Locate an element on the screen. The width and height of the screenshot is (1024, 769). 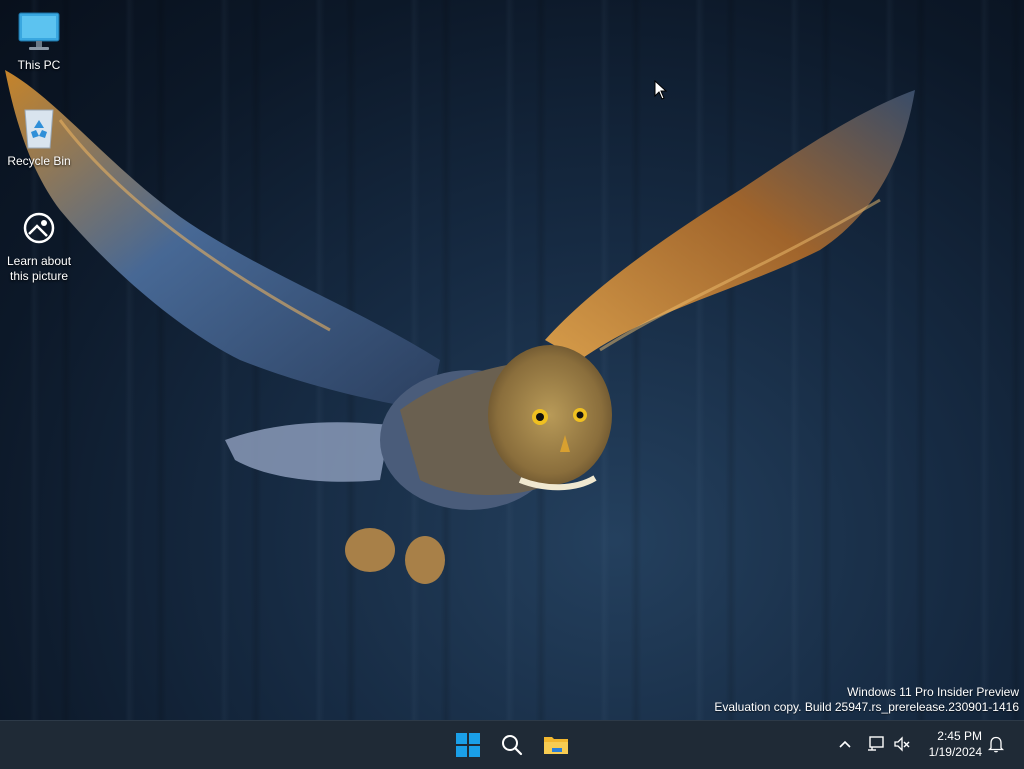
desktop-icon-learn-about-picture: Learn about this picture is located at coordinates (39, 245).